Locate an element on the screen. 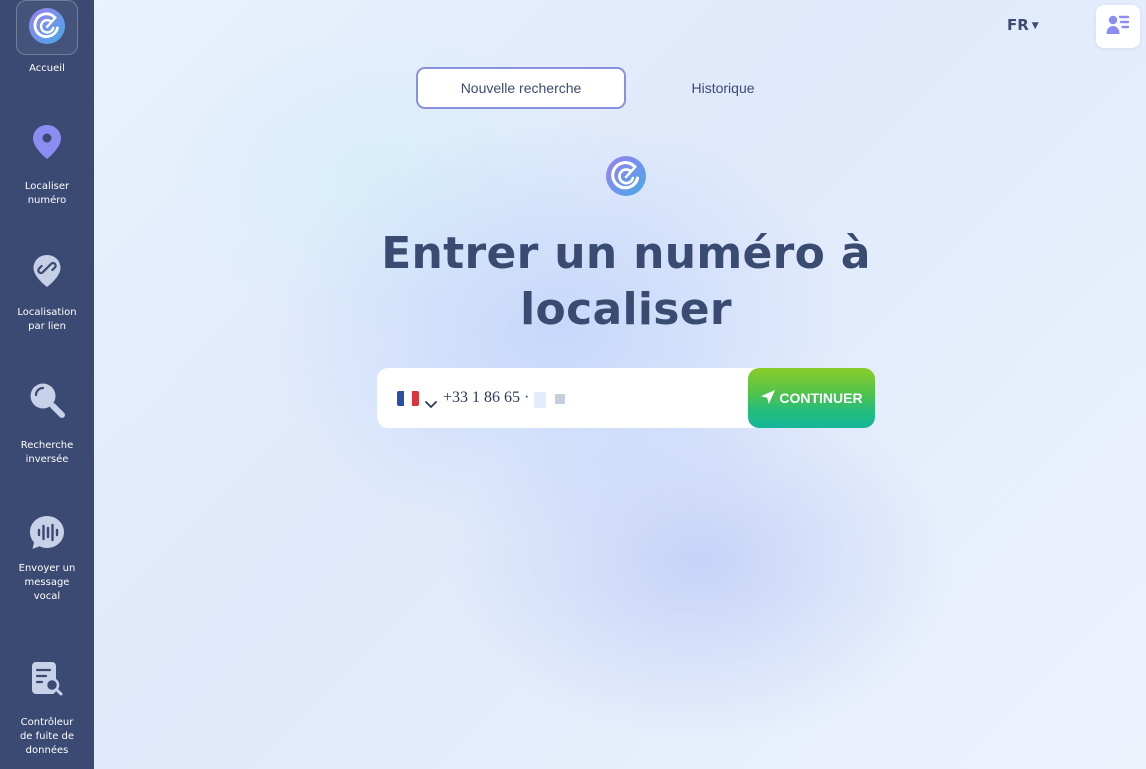 The width and height of the screenshot is (1146, 769). tab-nouvelle-recherche: Nouvelle recherche is located at coordinates (521, 88).